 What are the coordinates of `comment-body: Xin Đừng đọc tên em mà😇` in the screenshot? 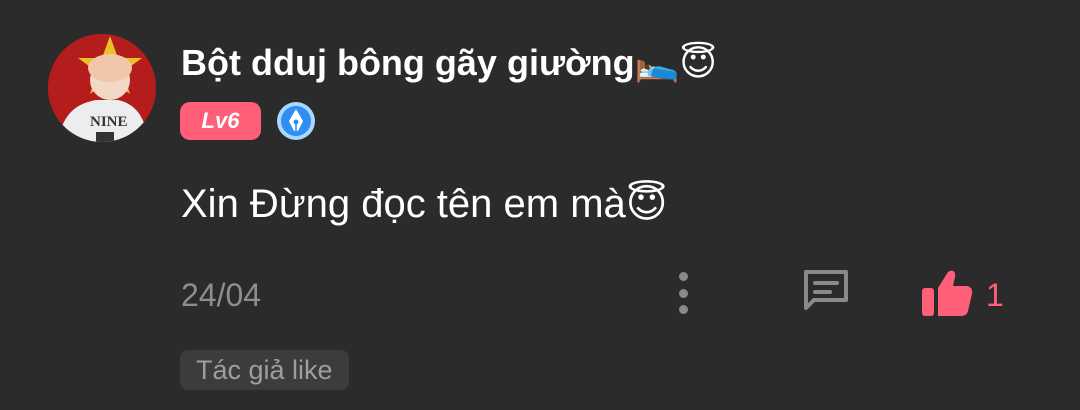 It's located at (424, 204).